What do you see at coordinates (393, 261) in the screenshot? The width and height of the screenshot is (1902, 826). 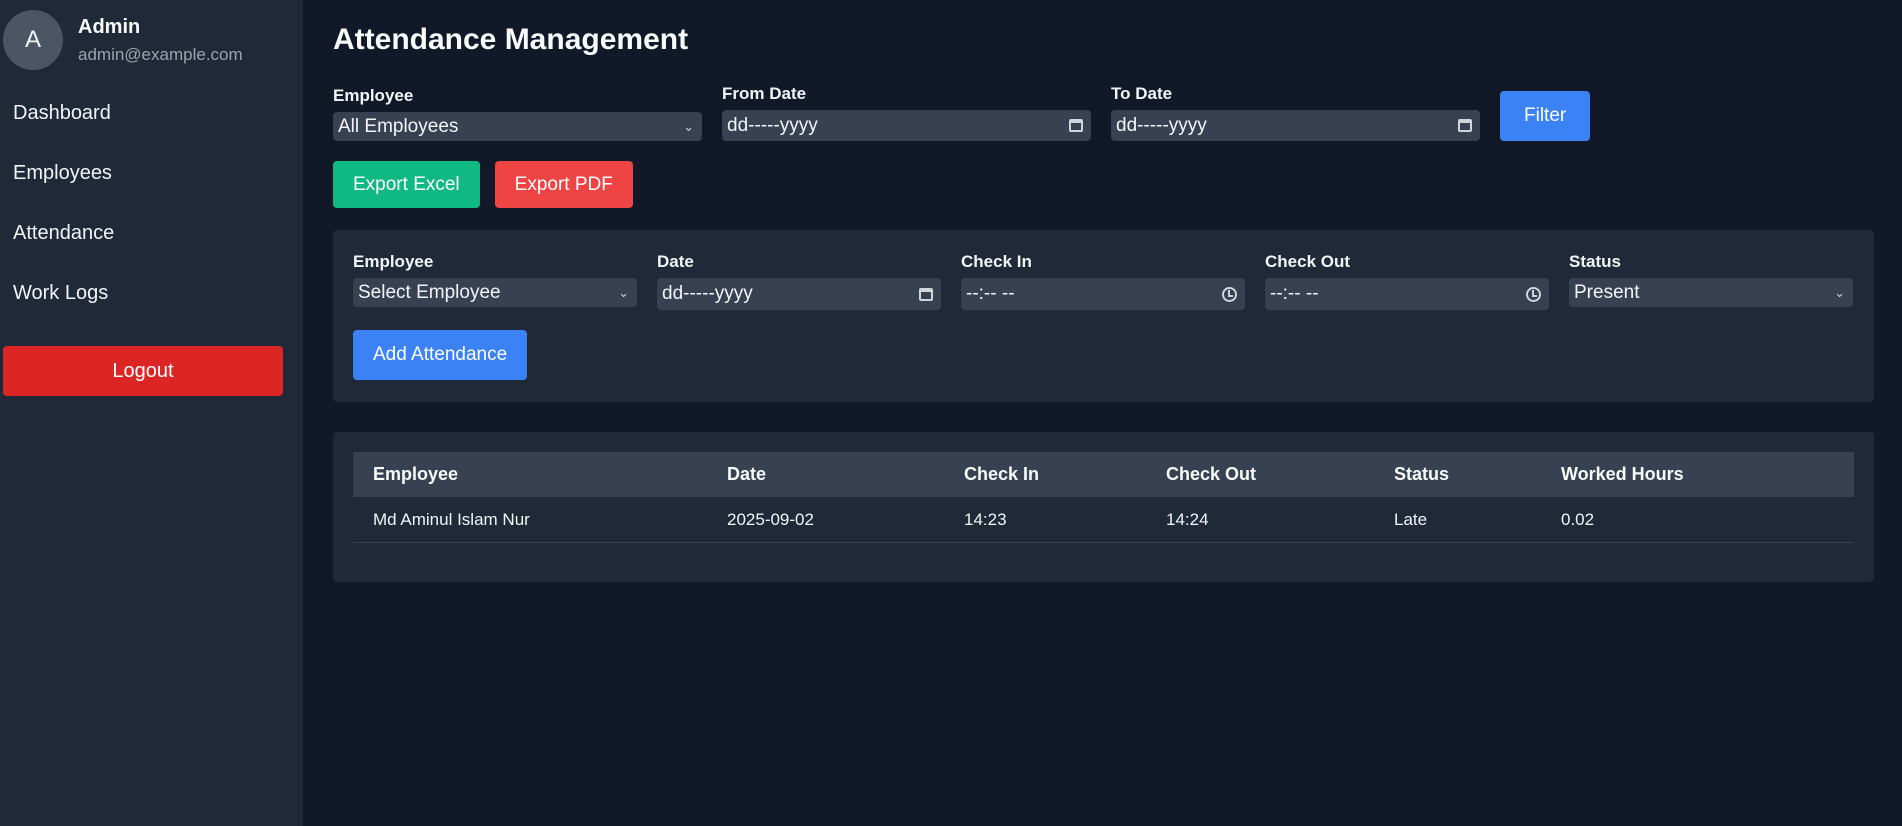 I see `form-employee-label: Employee` at bounding box center [393, 261].